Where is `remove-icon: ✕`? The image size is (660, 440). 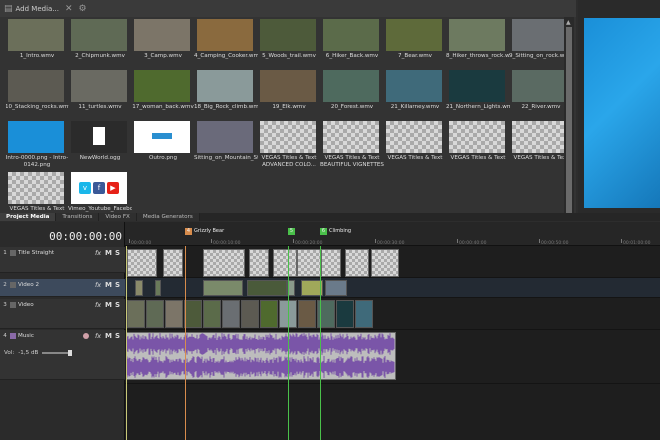
remove-icon: ✕ is located at coordinates (69, 9).